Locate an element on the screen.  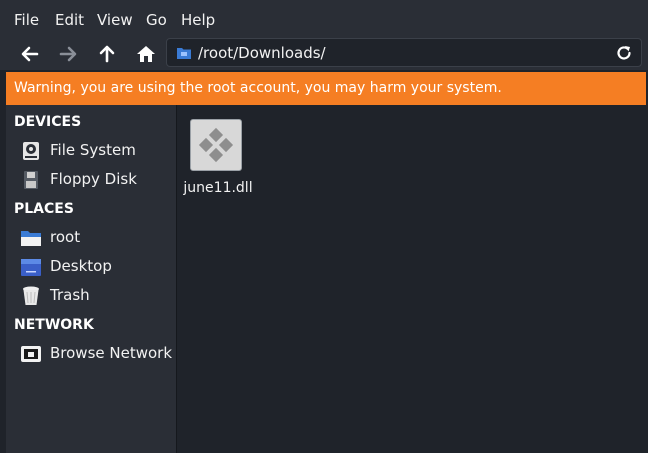
reload-icon is located at coordinates (624, 53).